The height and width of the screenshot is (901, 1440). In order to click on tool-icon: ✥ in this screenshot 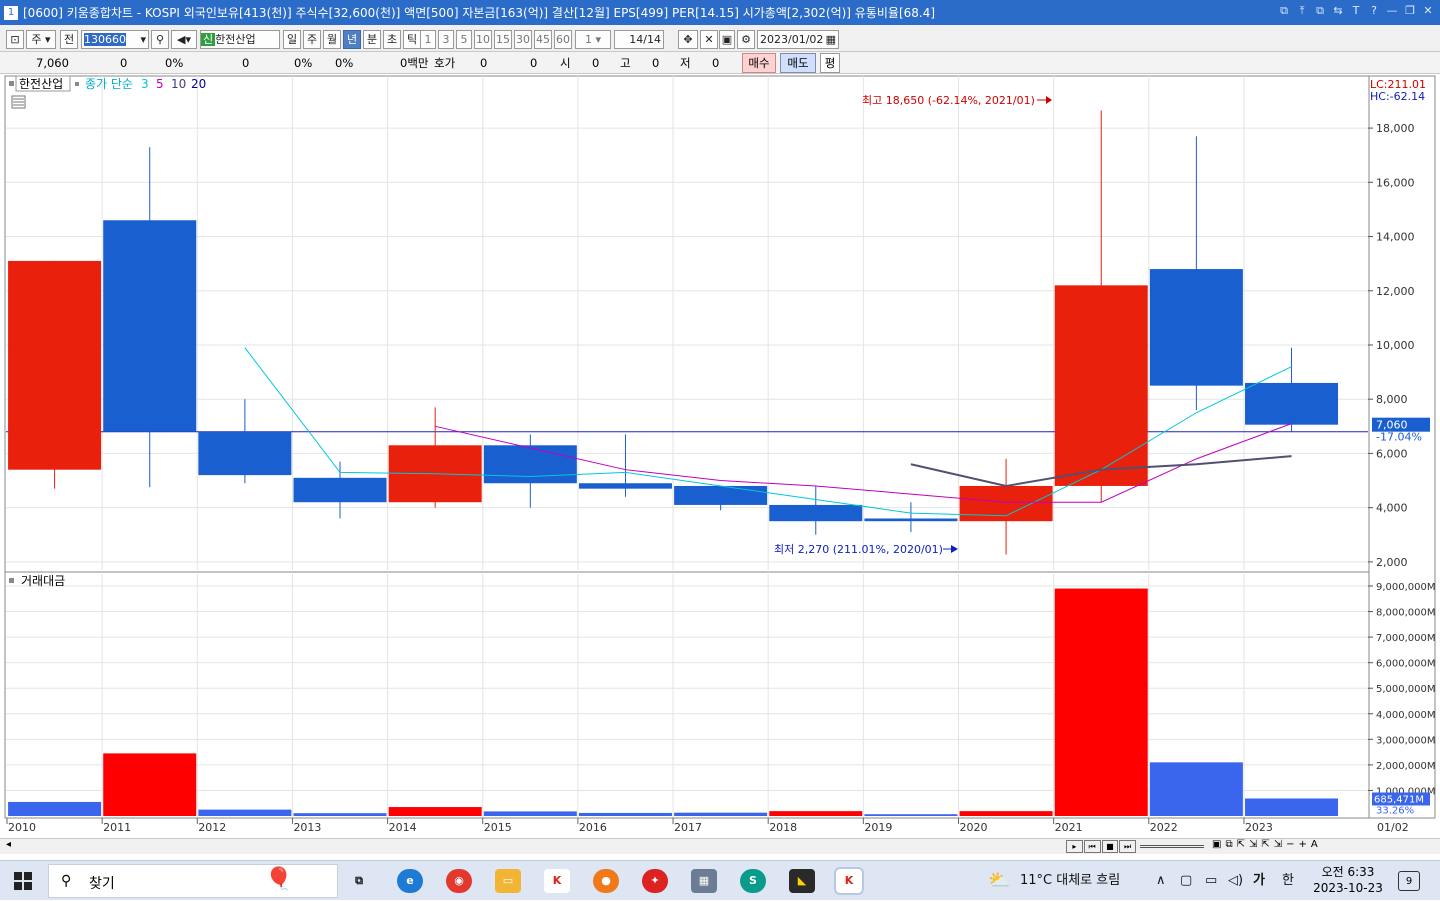, I will do `click(688, 39)`.